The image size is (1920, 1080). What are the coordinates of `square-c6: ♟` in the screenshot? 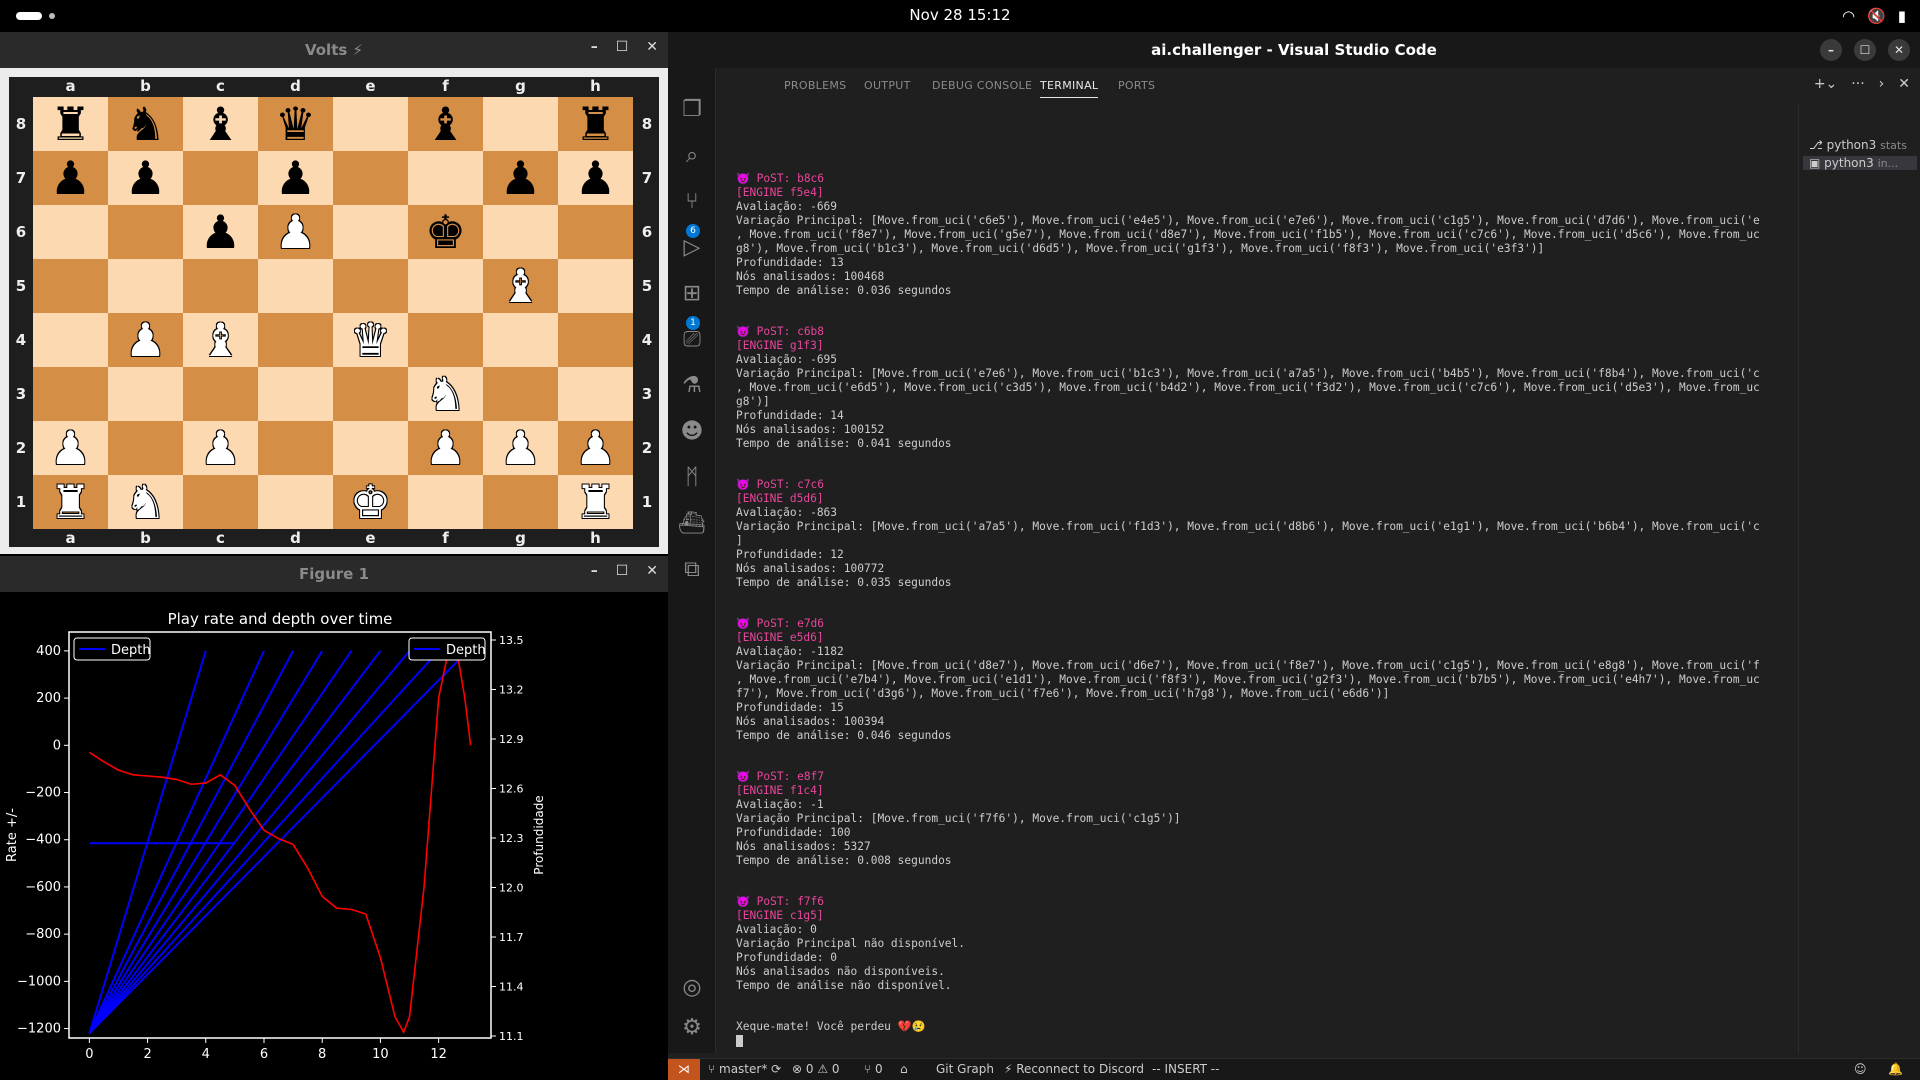 It's located at (220, 232).